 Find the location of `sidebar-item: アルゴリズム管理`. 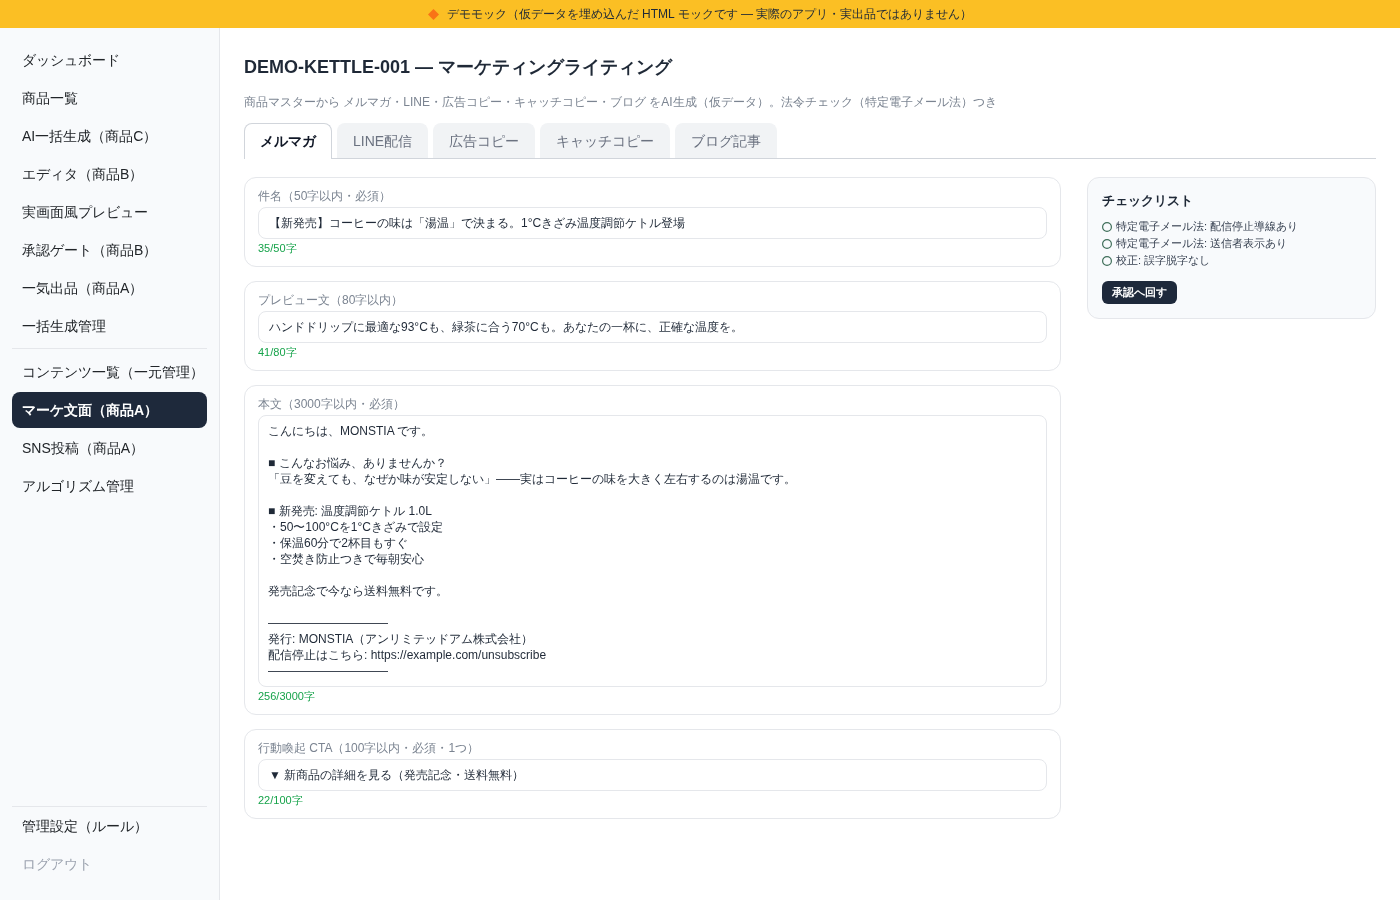

sidebar-item: アルゴリズム管理 is located at coordinates (109, 486).